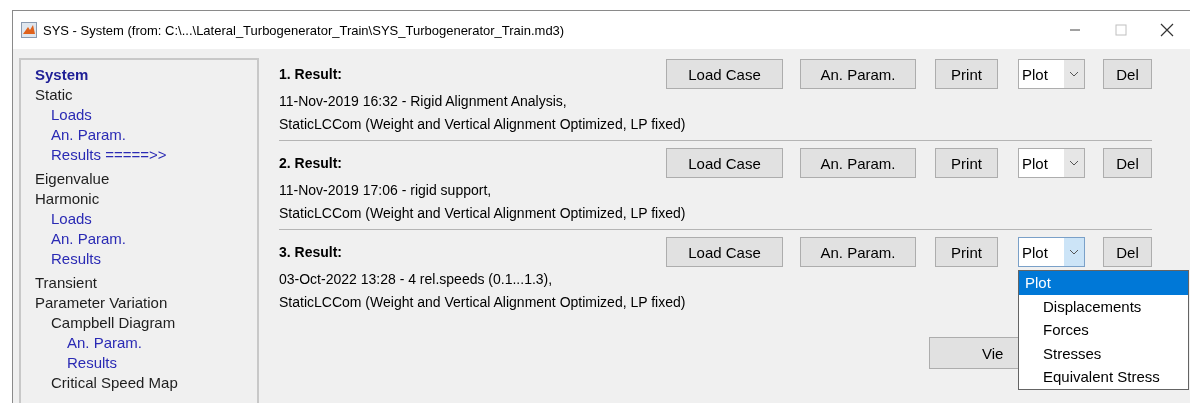  I want to click on result-description: 11-Nov-2019 17:06 - rigid support,, so click(385, 190).